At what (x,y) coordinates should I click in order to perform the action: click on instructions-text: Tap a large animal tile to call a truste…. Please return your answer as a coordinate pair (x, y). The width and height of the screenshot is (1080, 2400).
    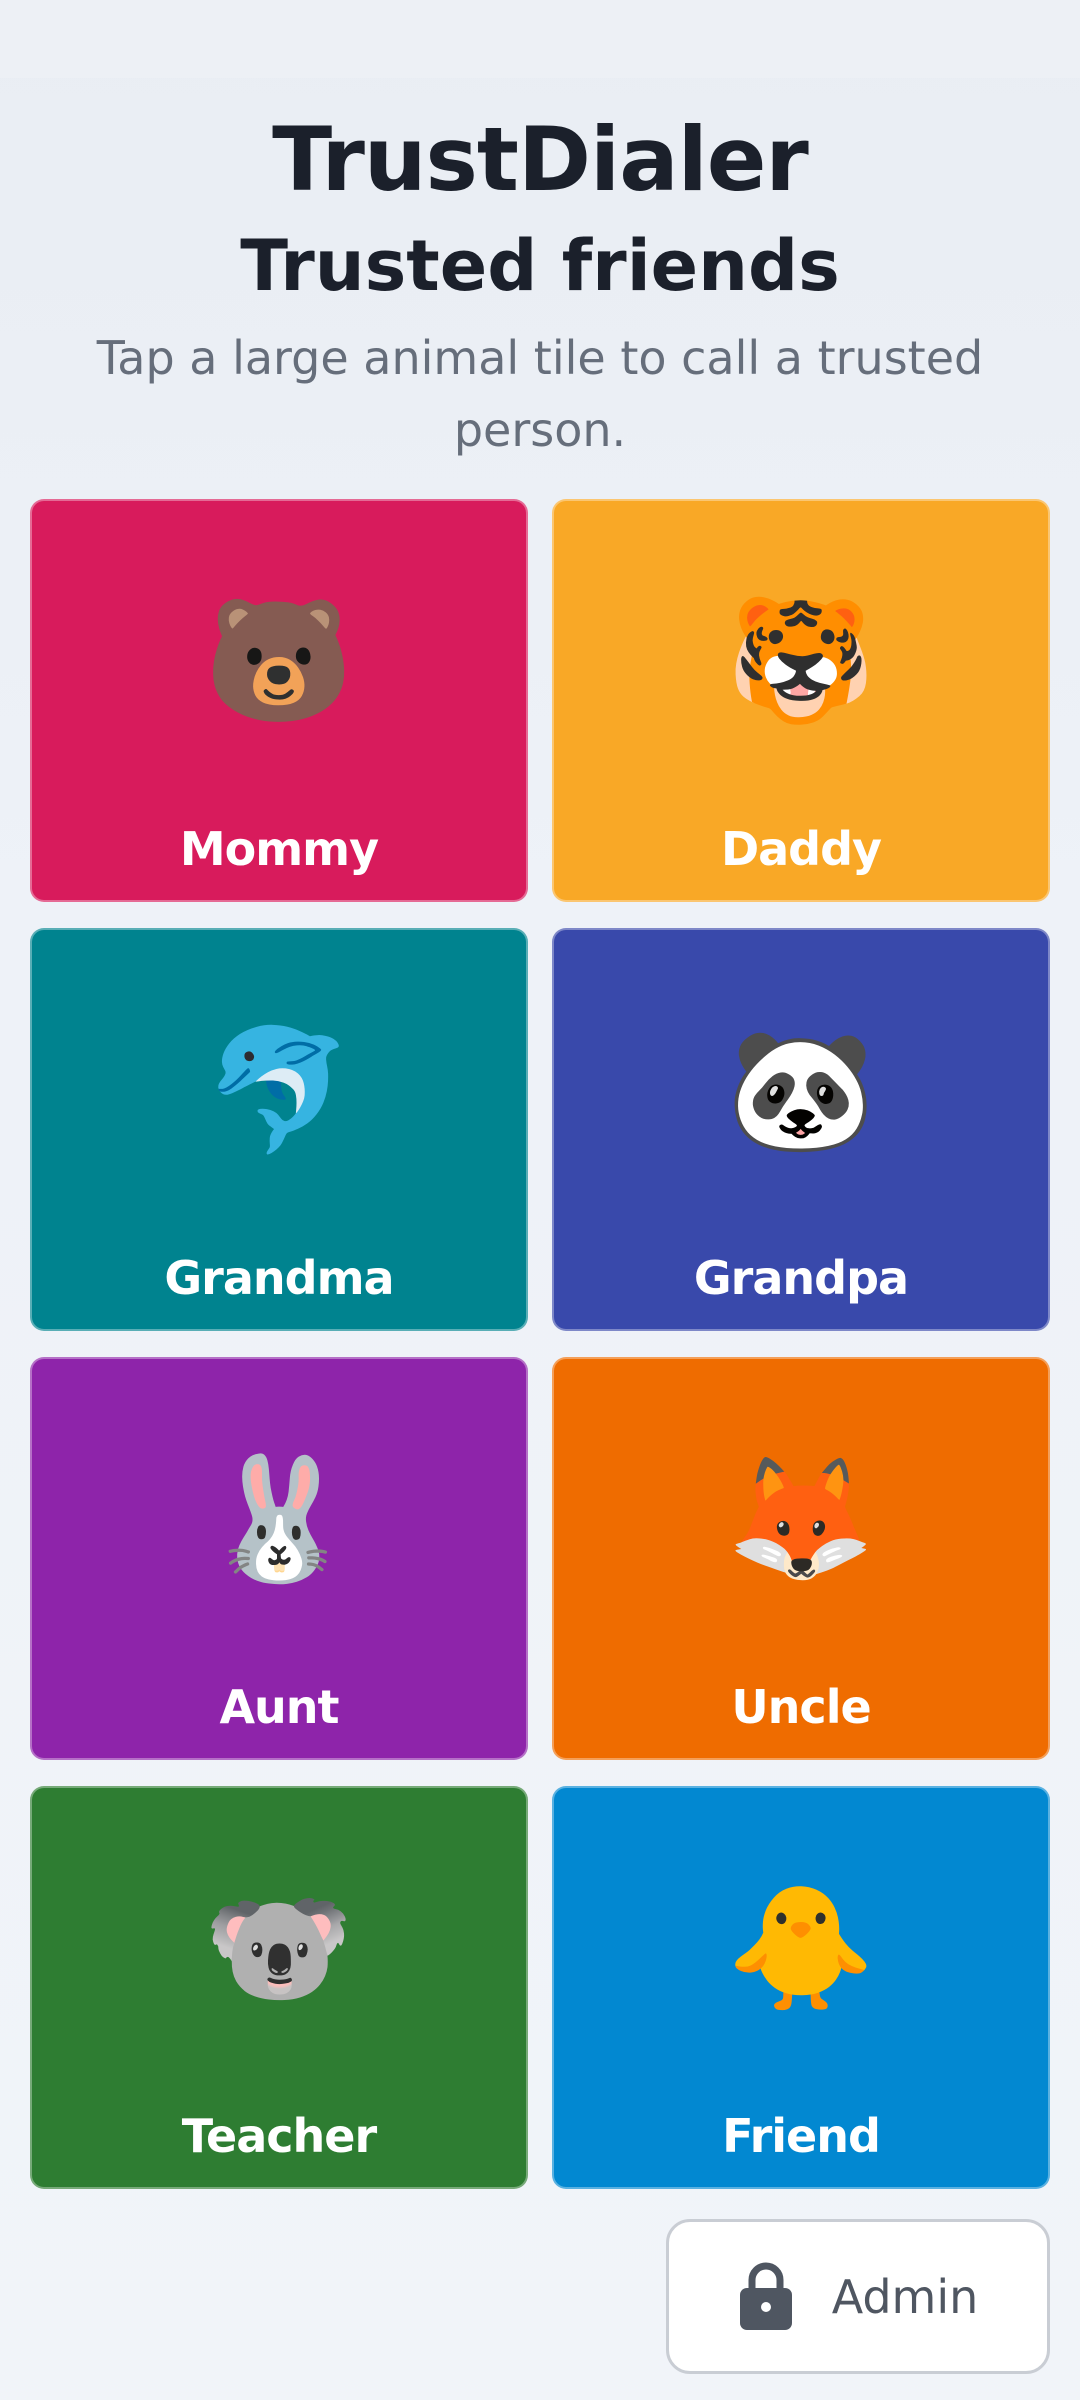
    Looking at the image, I should click on (540, 394).